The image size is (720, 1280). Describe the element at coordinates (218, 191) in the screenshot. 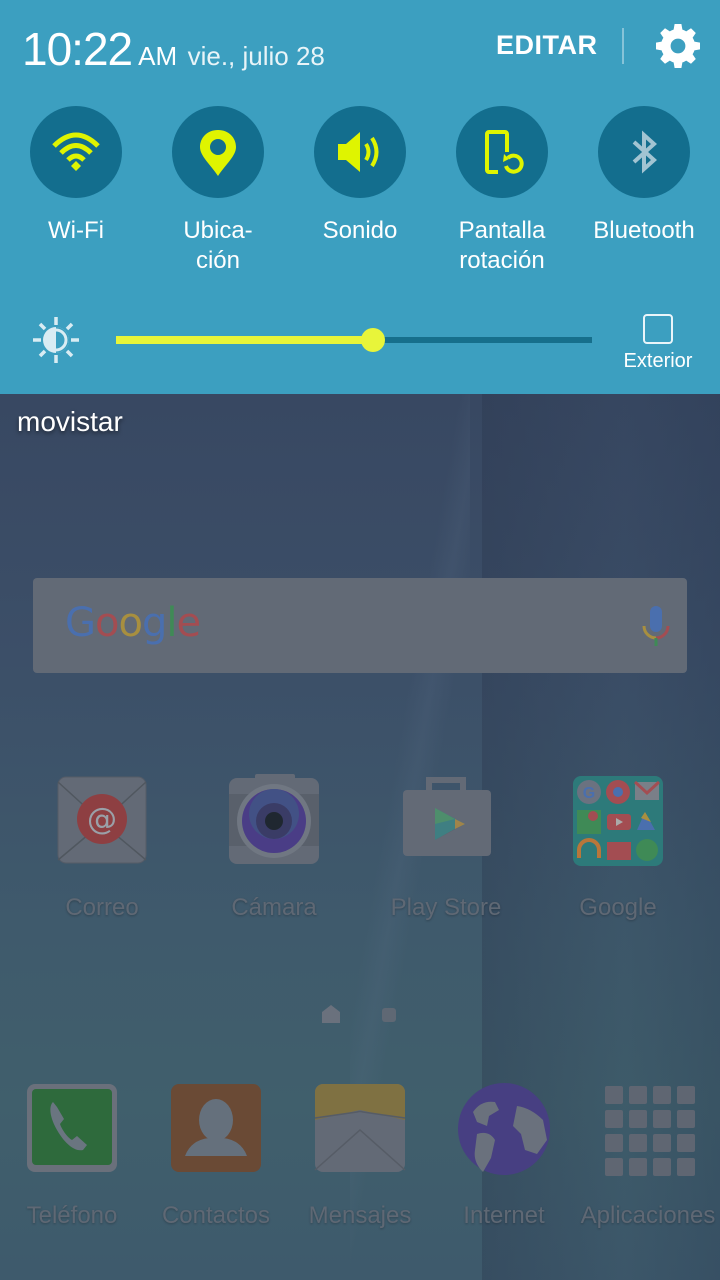

I see `toggle-location: Ubica- ción` at that location.